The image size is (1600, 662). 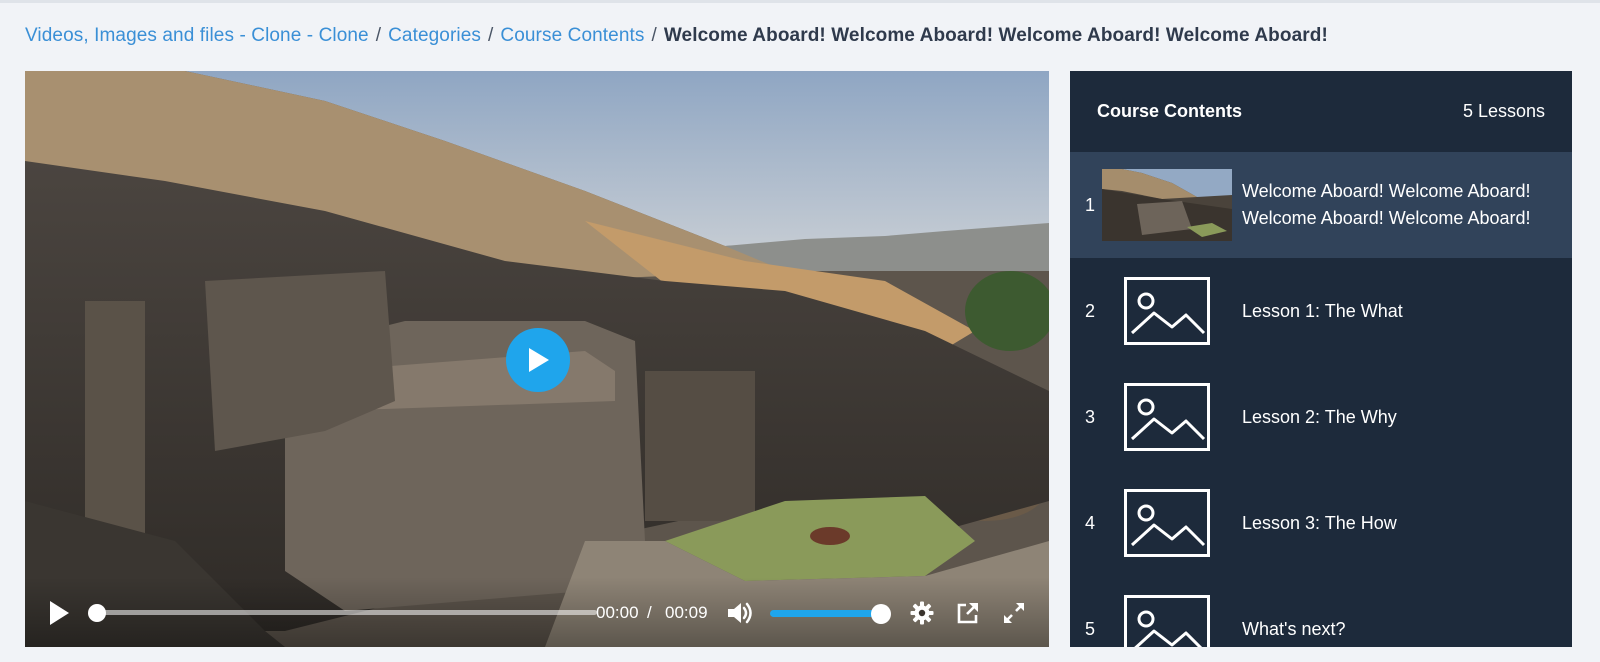 I want to click on lesson-item-3: 3 Lesson 2: The Why, so click(x=1321, y=417).